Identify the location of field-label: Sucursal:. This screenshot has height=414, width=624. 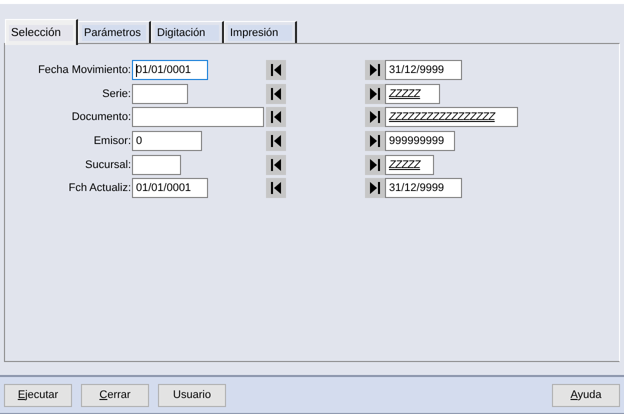
(108, 164).